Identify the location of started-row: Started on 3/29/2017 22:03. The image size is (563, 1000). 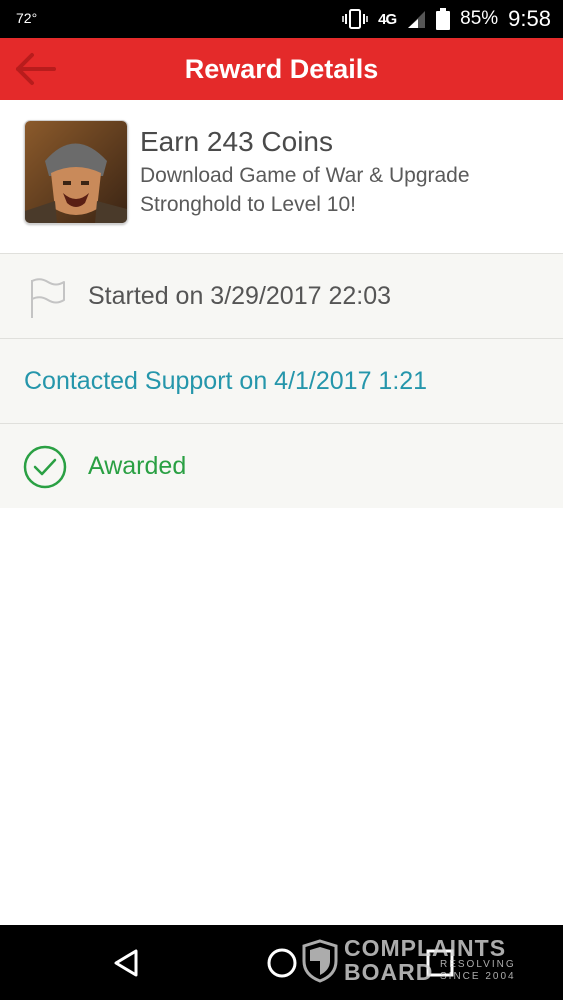
(281, 296).